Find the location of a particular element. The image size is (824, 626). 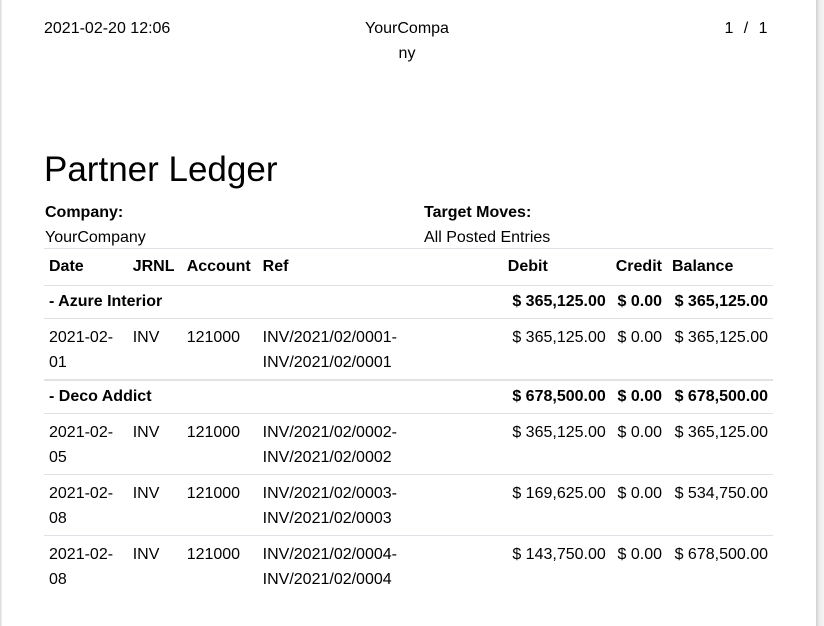

page-shadow-right is located at coordinates (820, 313).